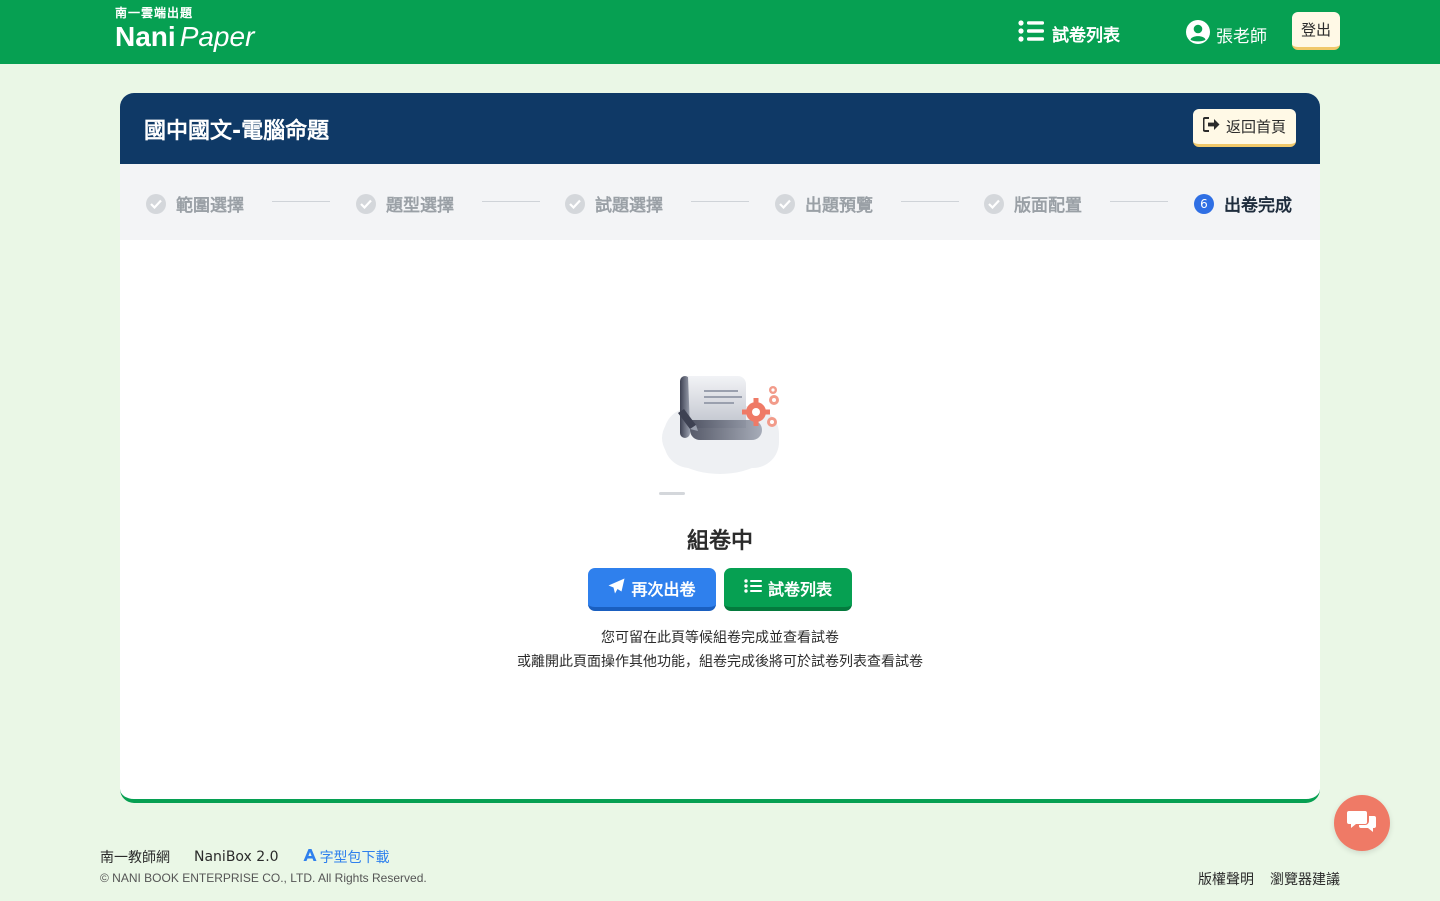 The image size is (1440, 901). I want to click on back-home-label: 返回首頁, so click(1255, 127).